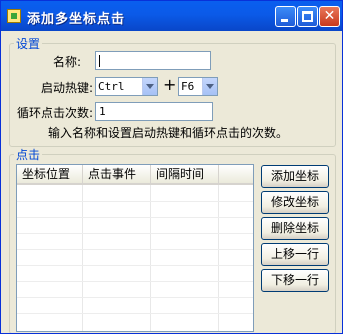 Image resolution: width=343 pixels, height=334 pixels. What do you see at coordinates (171, 16) in the screenshot?
I see `title-bar: 添加多坐标点击 ✕` at bounding box center [171, 16].